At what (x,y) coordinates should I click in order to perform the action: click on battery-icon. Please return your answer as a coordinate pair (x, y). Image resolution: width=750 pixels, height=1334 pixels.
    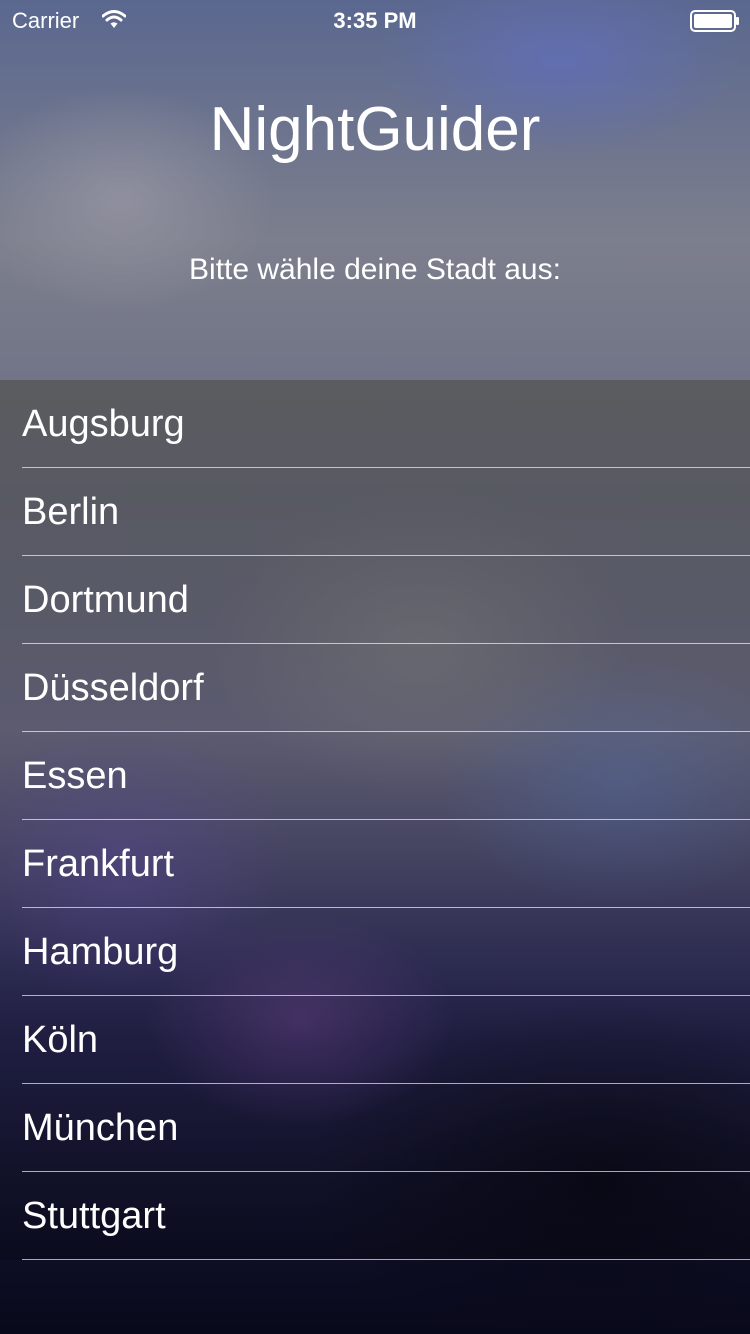
    Looking at the image, I should click on (714, 21).